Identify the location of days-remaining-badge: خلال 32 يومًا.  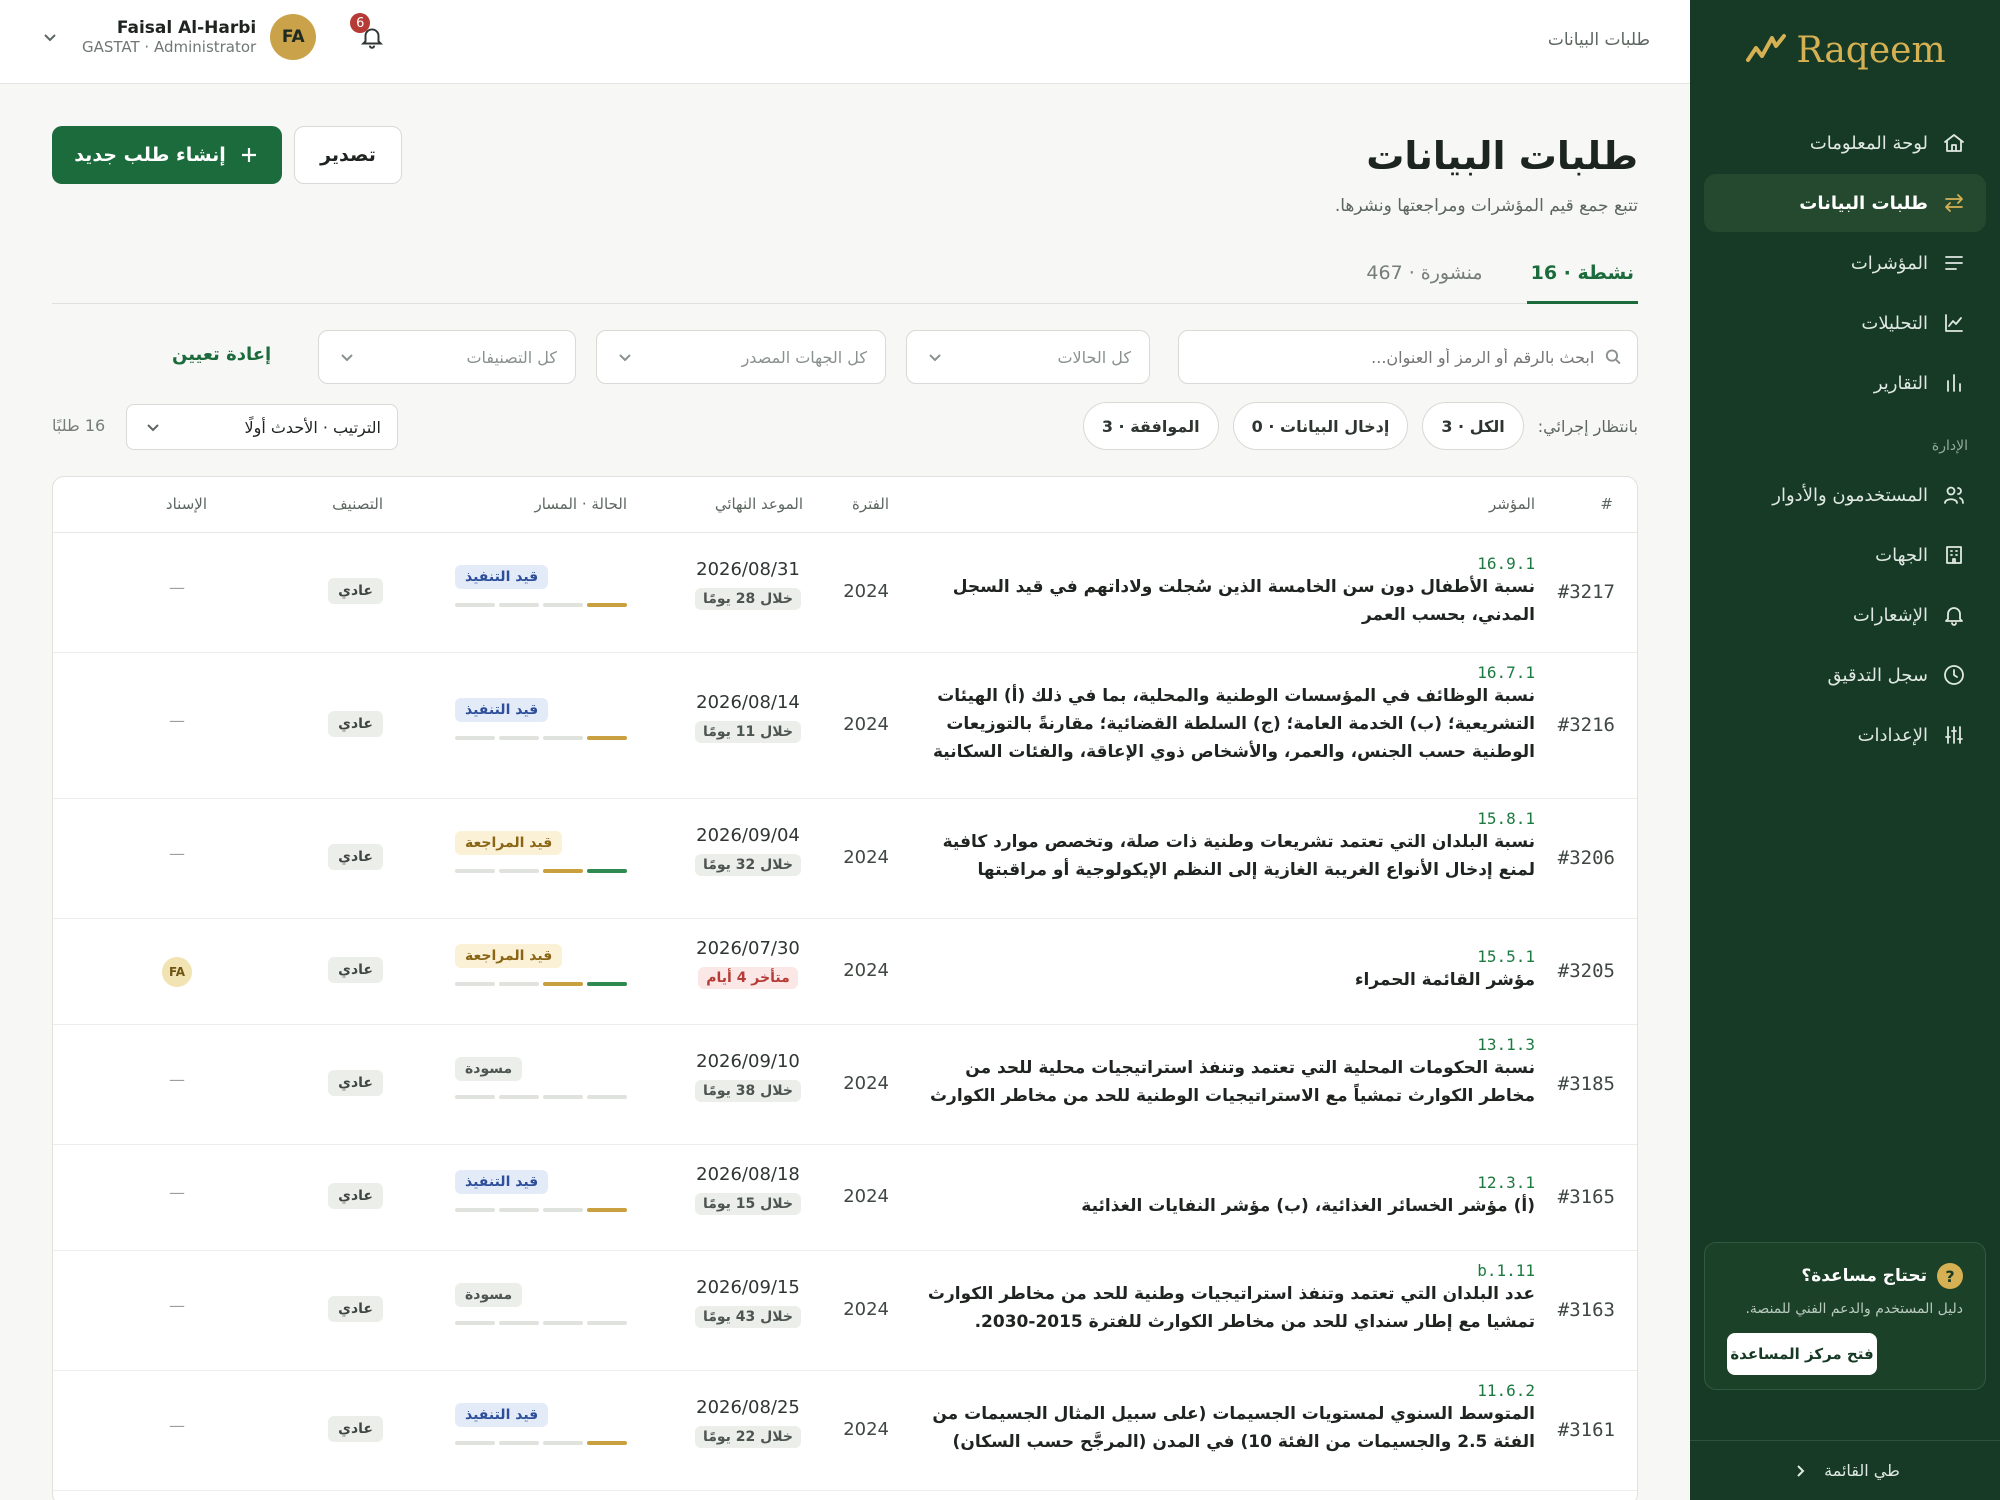
(748, 865).